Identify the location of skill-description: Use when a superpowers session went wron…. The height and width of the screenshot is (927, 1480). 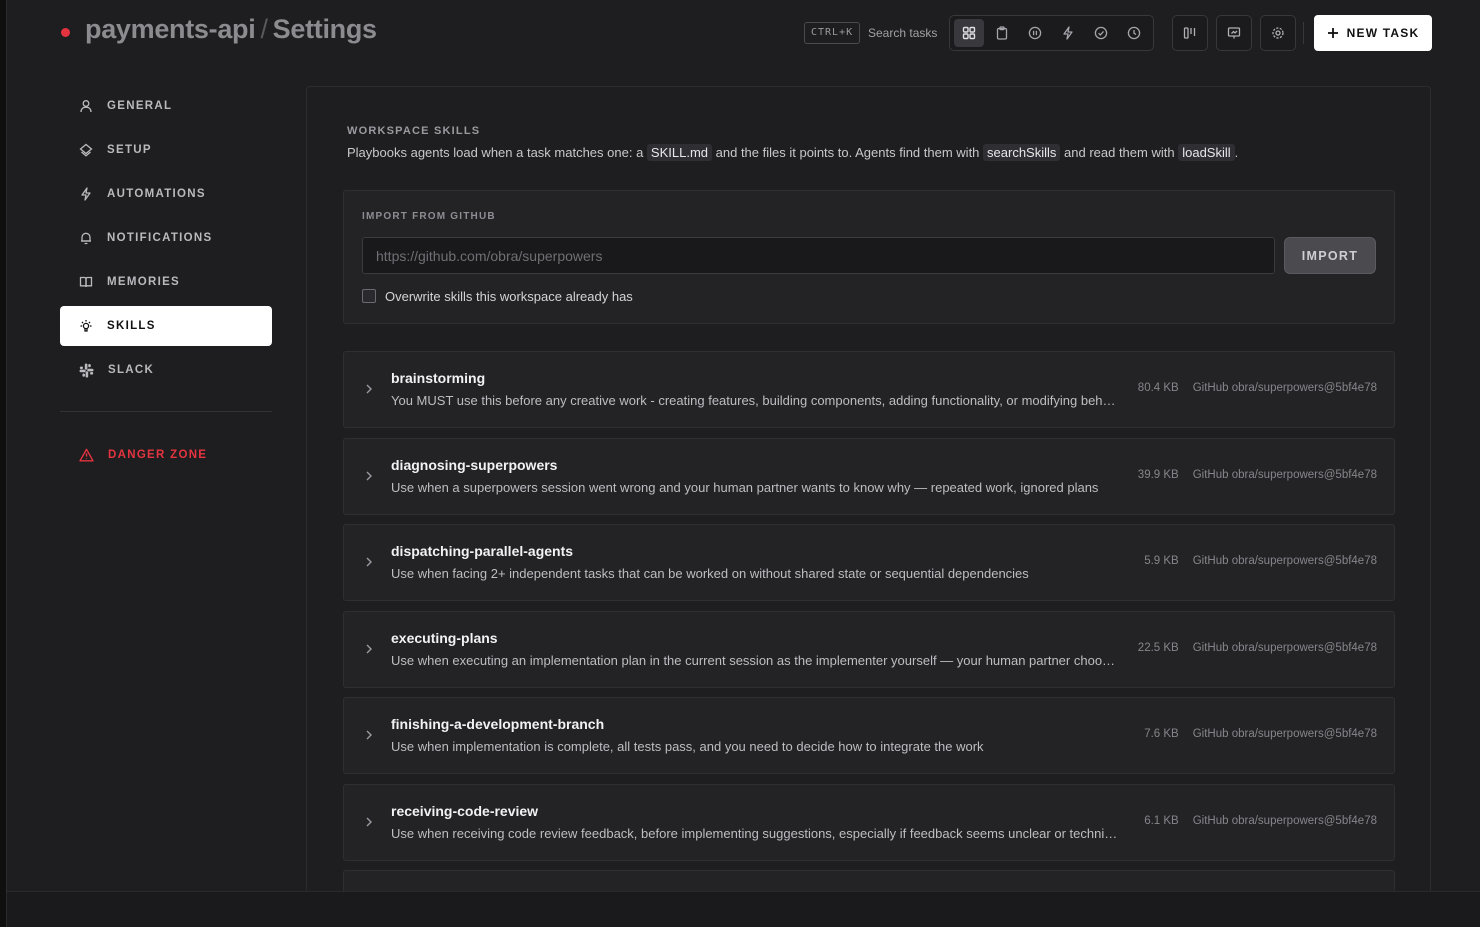
(745, 487).